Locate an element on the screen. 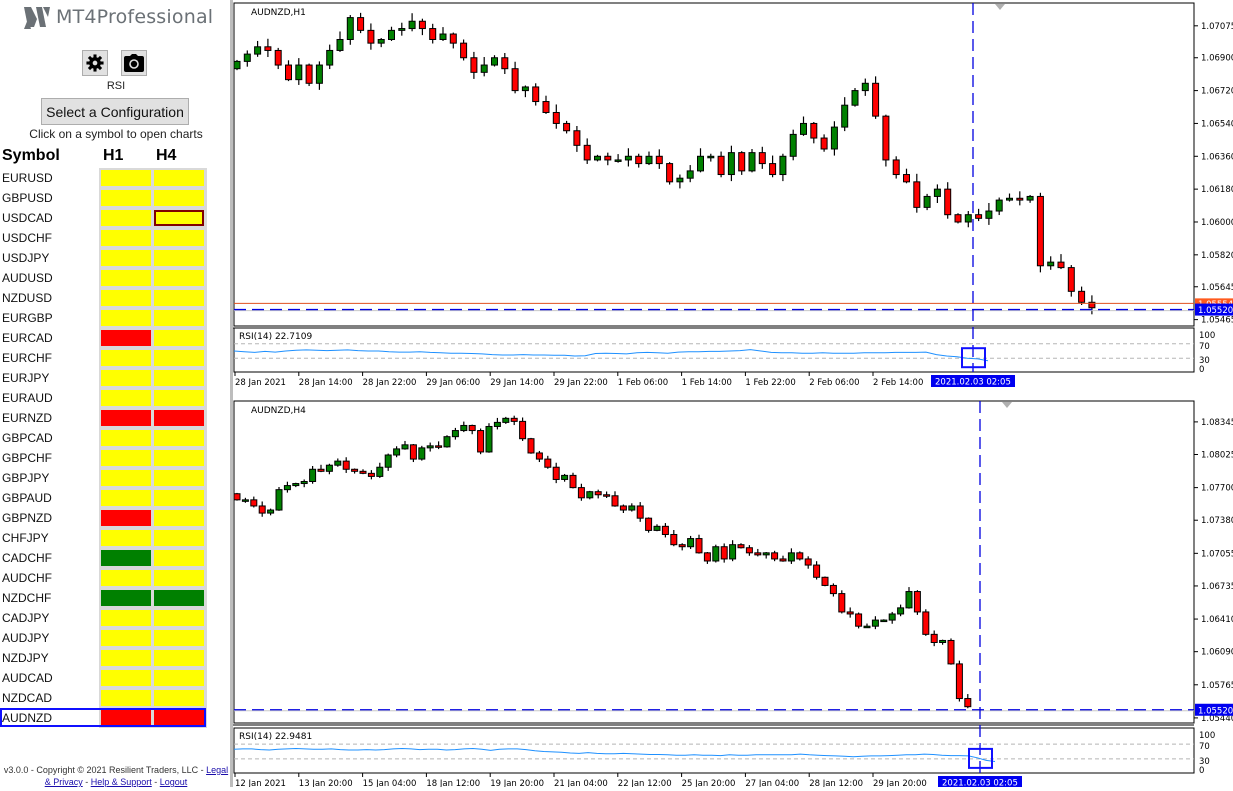 The width and height of the screenshot is (1233, 791). symbol-row-eurchf: EURCHF is located at coordinates (116, 358).